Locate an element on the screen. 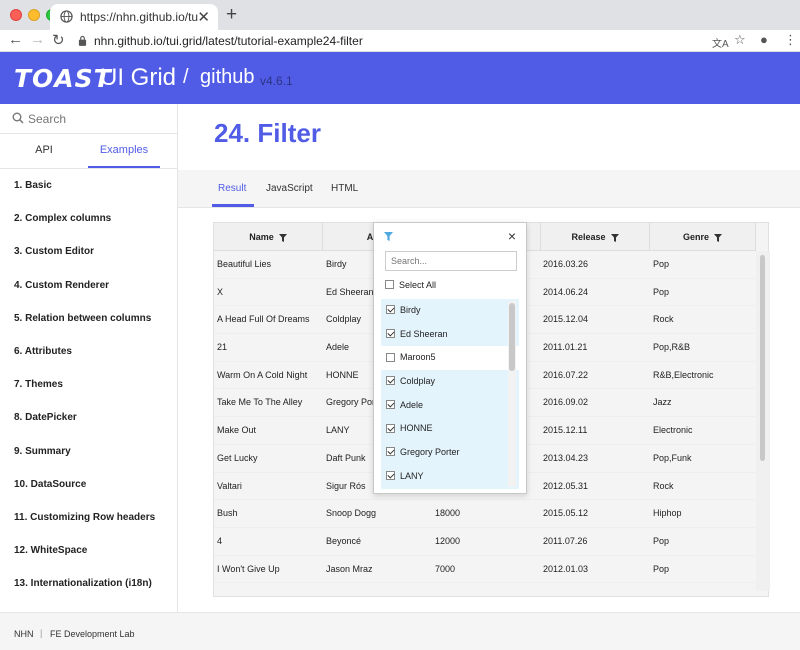 This screenshot has width=800, height=650. cell-name: Make Out is located at coordinates (268, 430).